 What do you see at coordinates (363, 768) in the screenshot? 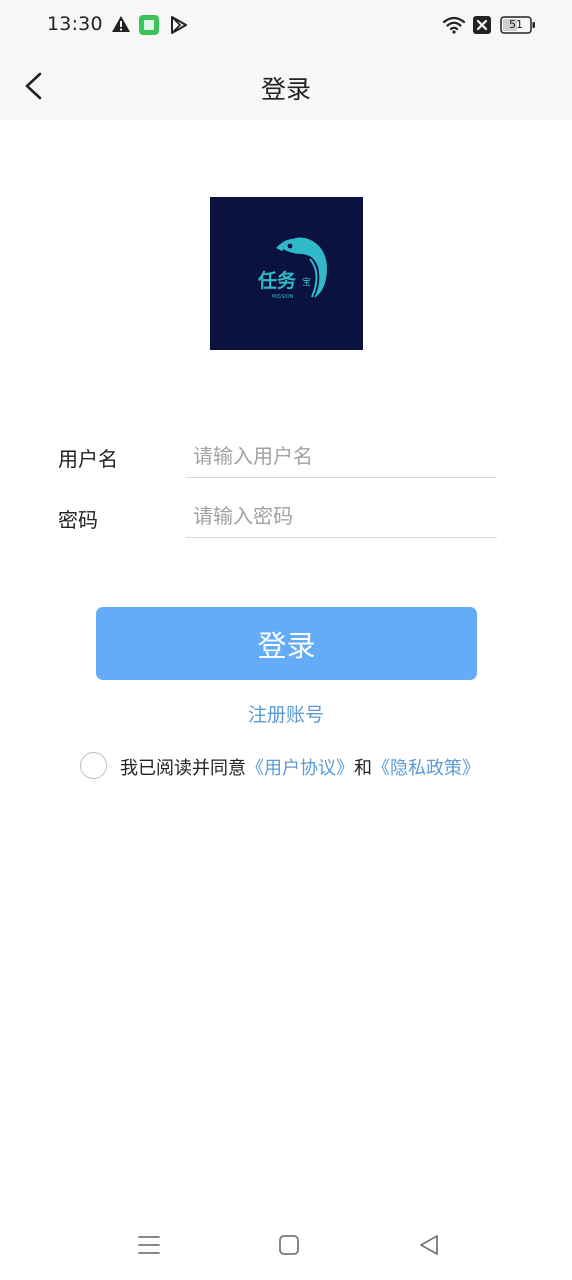
I see `agreement-and: 和` at bounding box center [363, 768].